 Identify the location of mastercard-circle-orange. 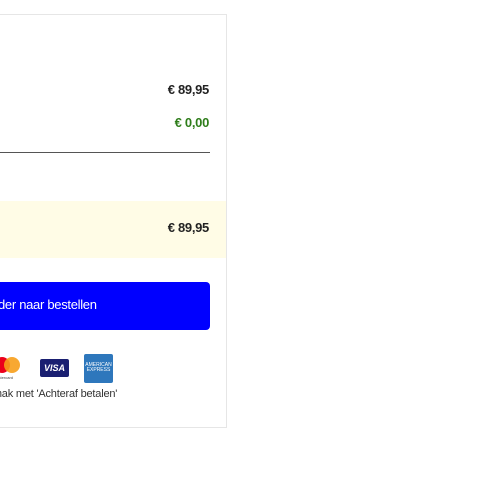
(12, 365).